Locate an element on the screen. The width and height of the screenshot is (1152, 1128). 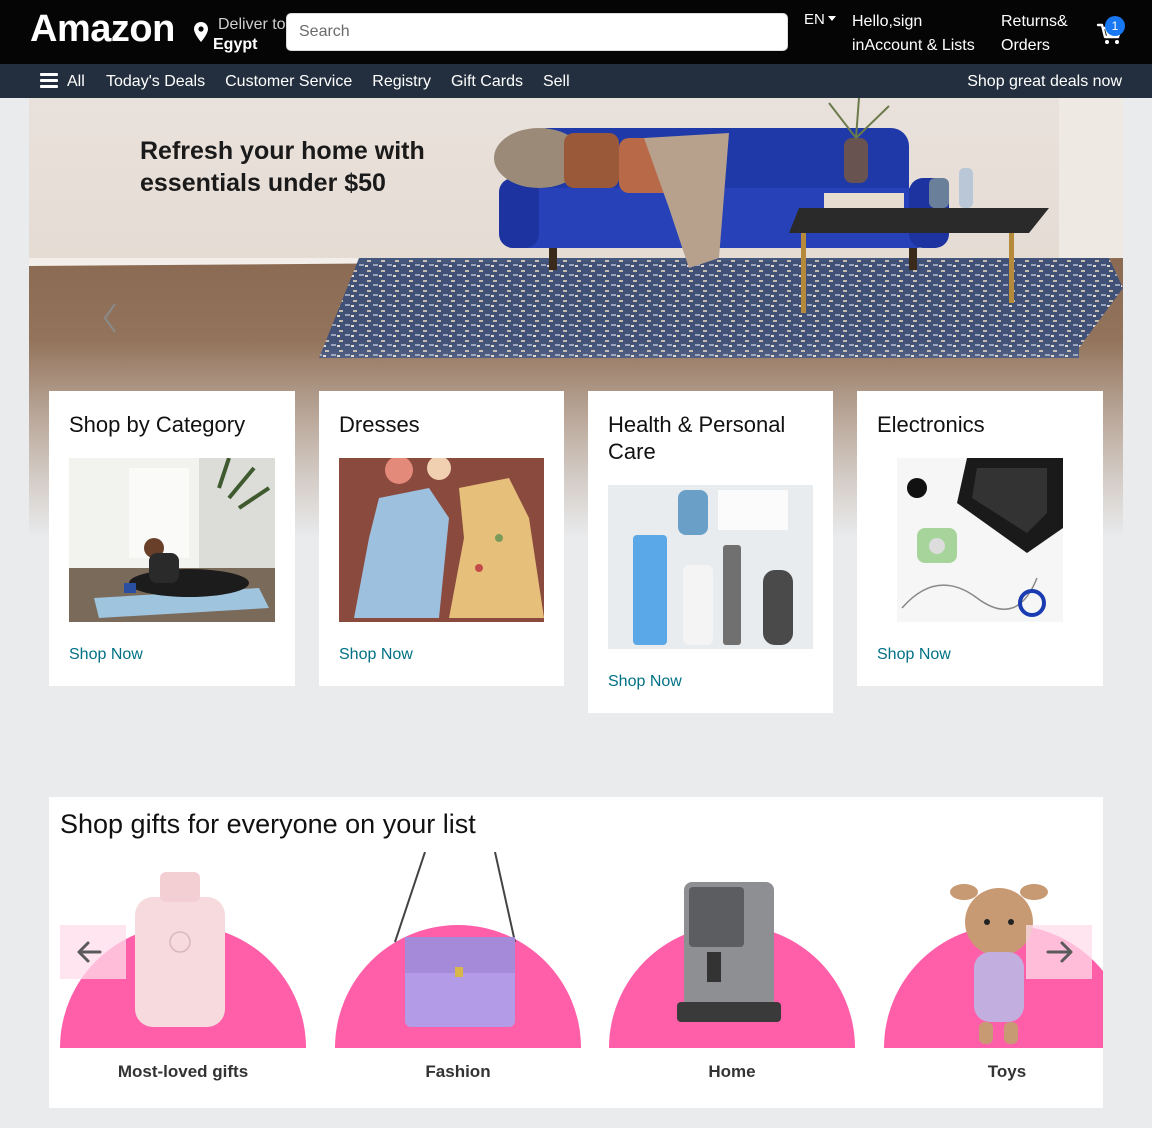
card-electronics: Electronics Shop Now is located at coordinates (980, 538).